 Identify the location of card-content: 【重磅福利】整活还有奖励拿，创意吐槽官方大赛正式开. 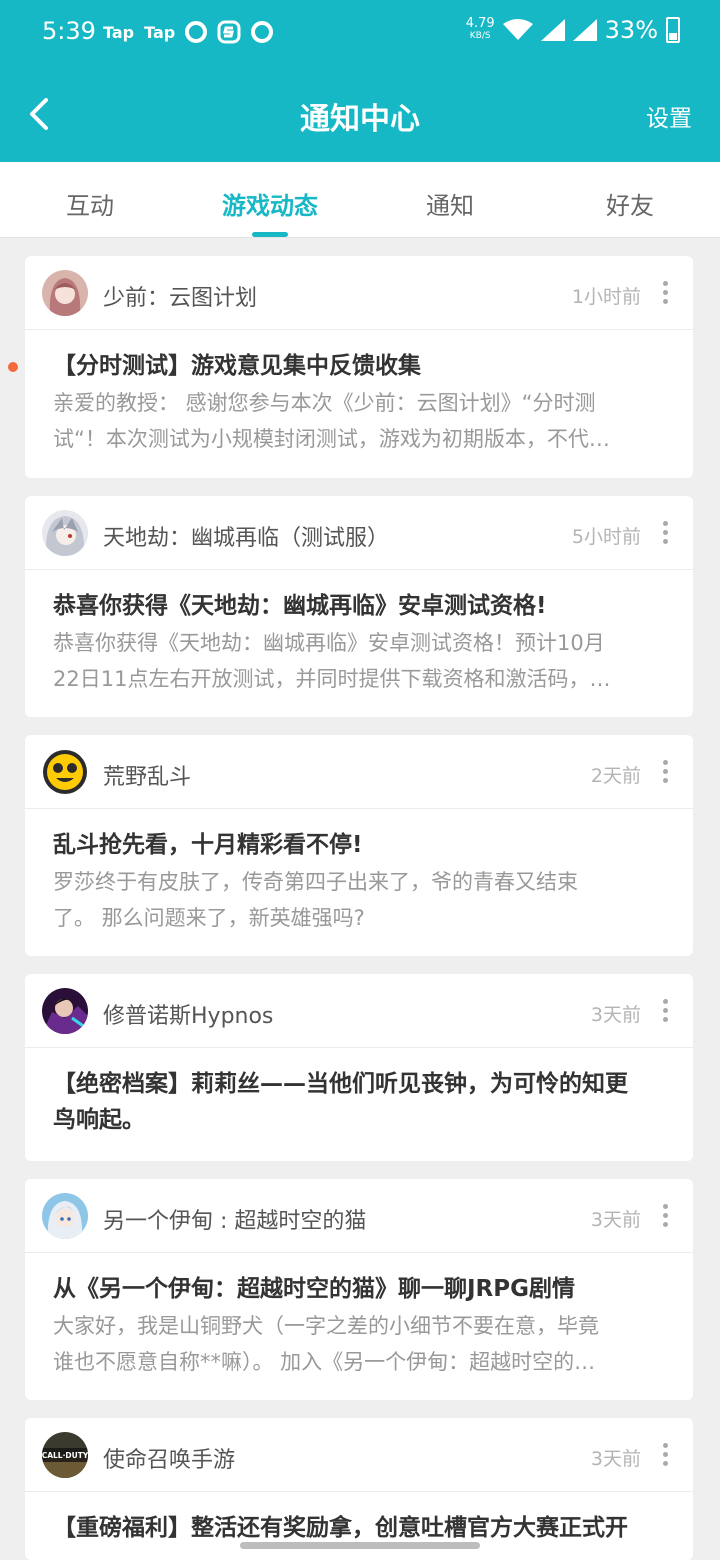
(359, 1519).